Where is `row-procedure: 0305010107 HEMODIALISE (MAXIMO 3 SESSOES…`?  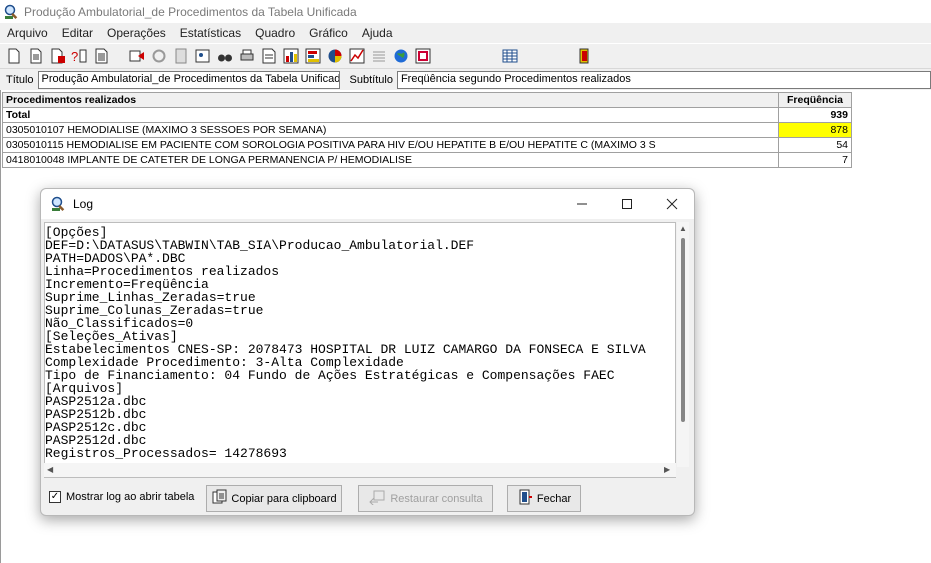 row-procedure: 0305010107 HEMODIALISE (MAXIMO 3 SESSOES… is located at coordinates (390, 130).